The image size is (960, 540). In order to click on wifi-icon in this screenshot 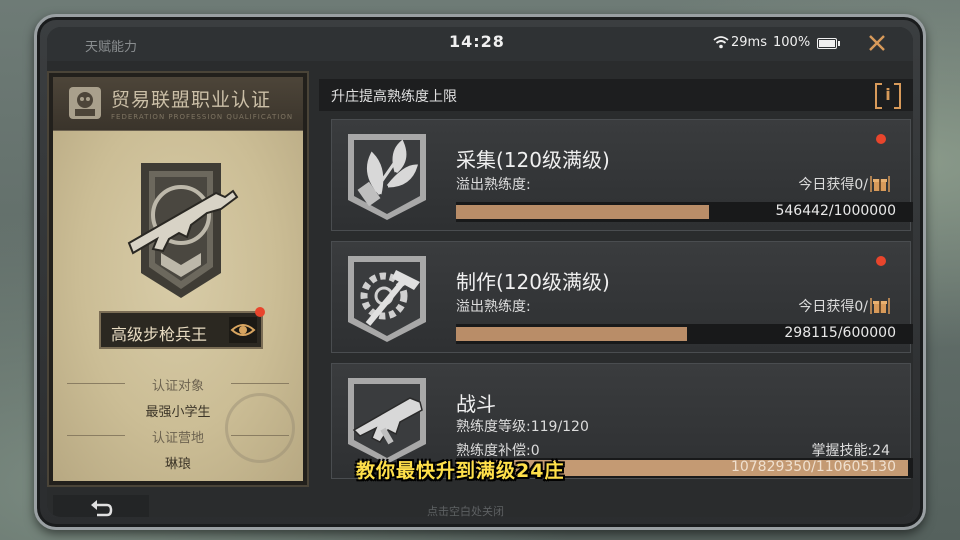, I will do `click(721, 42)`.